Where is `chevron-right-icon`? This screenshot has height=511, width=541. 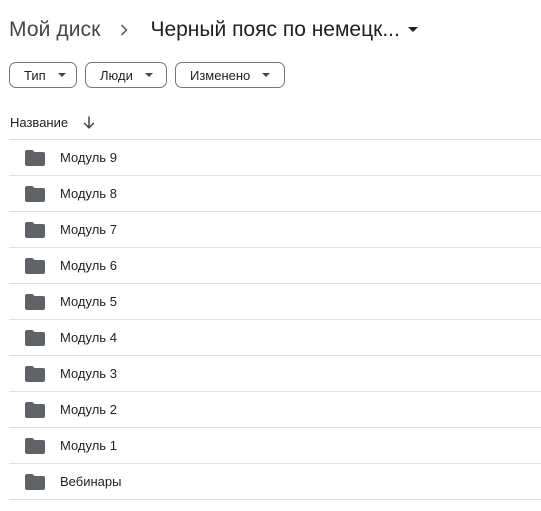
chevron-right-icon is located at coordinates (124, 30).